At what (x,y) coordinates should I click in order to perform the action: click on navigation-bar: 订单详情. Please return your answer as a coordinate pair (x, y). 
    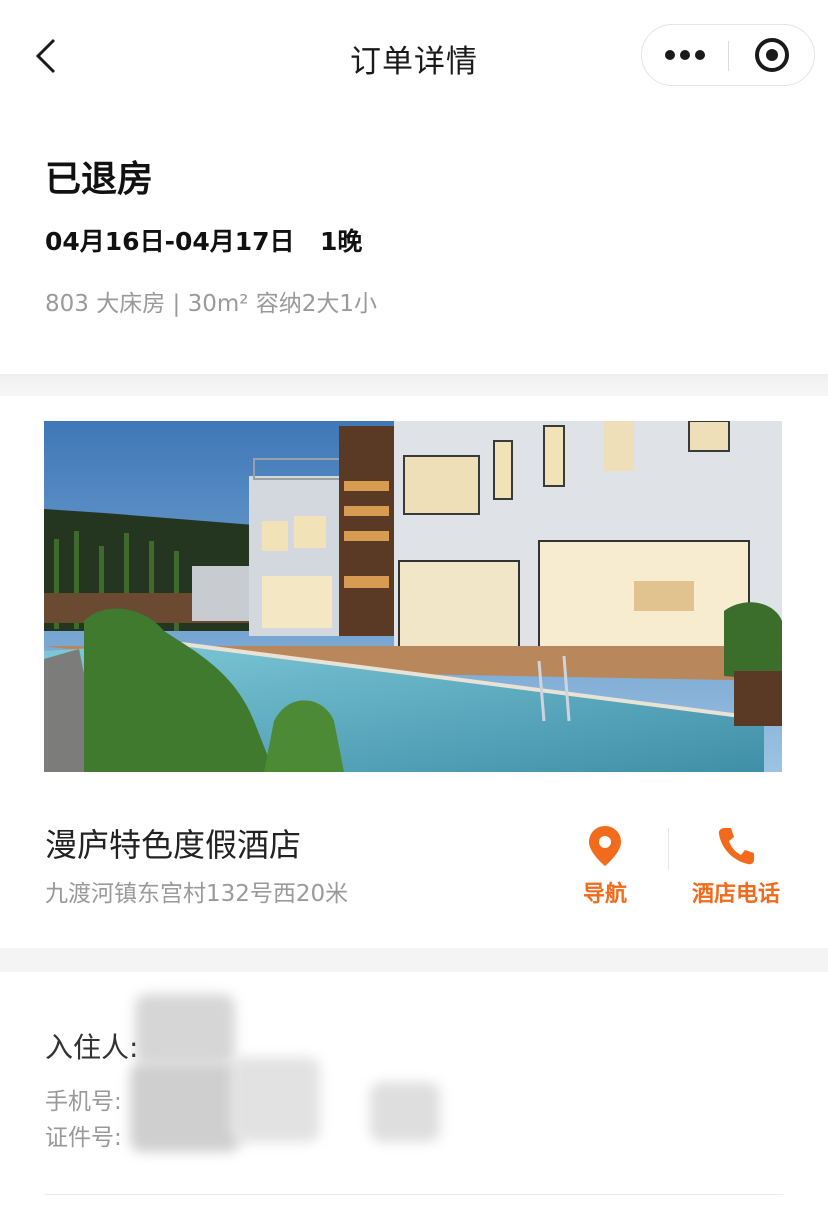
    Looking at the image, I should click on (414, 56).